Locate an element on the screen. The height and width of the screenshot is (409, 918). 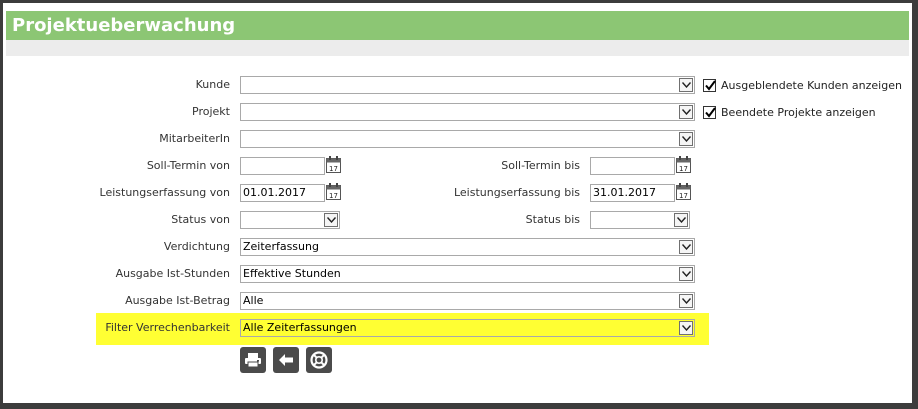
back-button is located at coordinates (286, 360).